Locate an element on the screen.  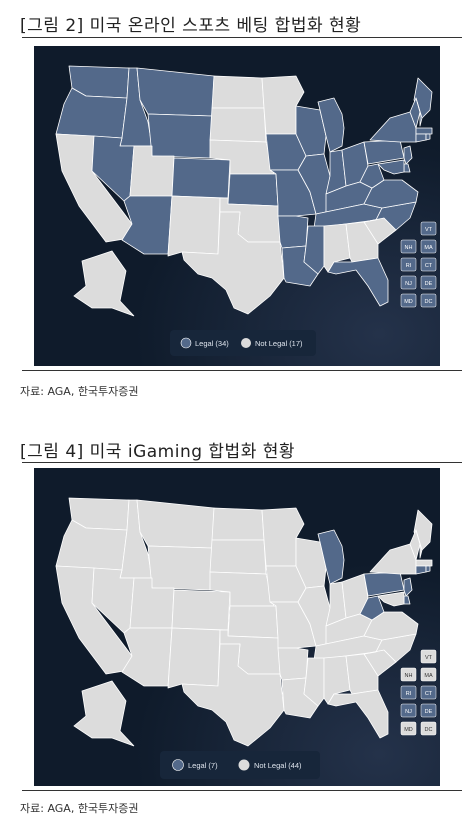
figure-1-bottom-rule is located at coordinates (242, 370).